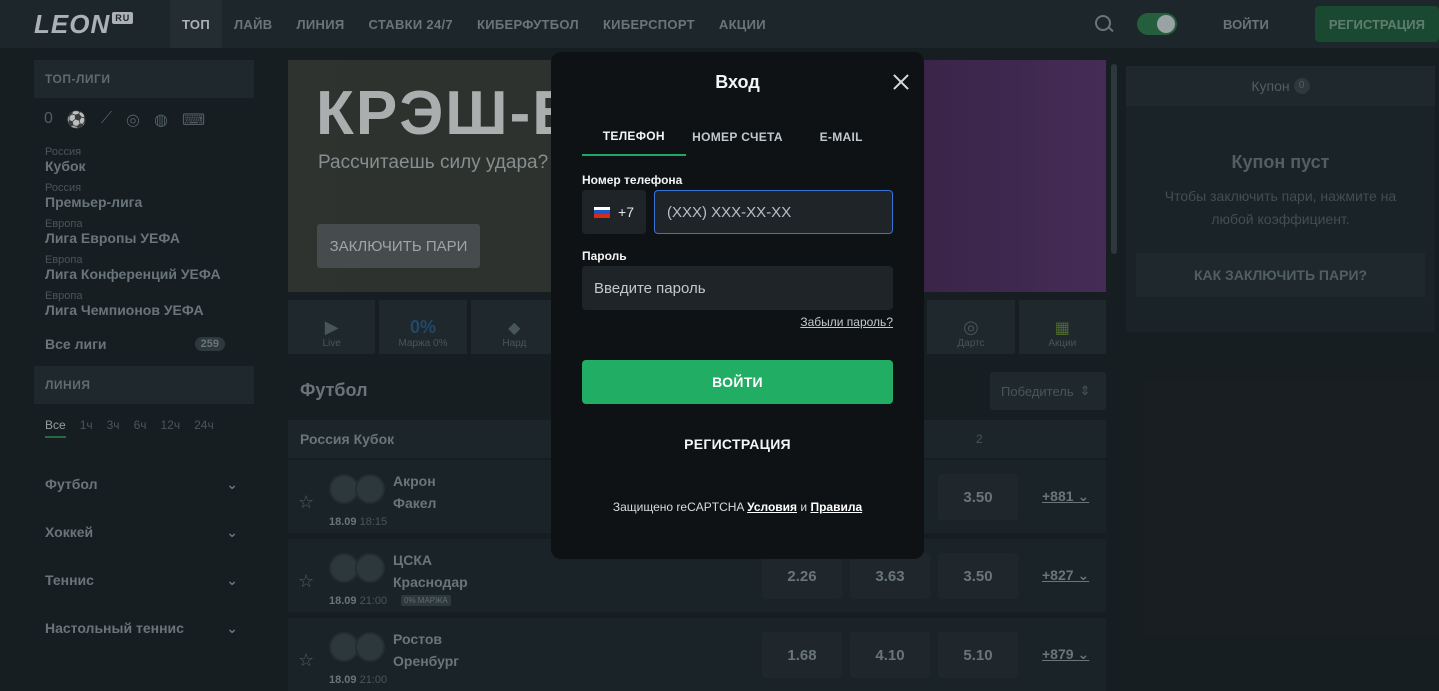 The width and height of the screenshot is (1439, 691). Describe the element at coordinates (841, 137) in the screenshot. I see `tab-email: E-MAIL` at that location.